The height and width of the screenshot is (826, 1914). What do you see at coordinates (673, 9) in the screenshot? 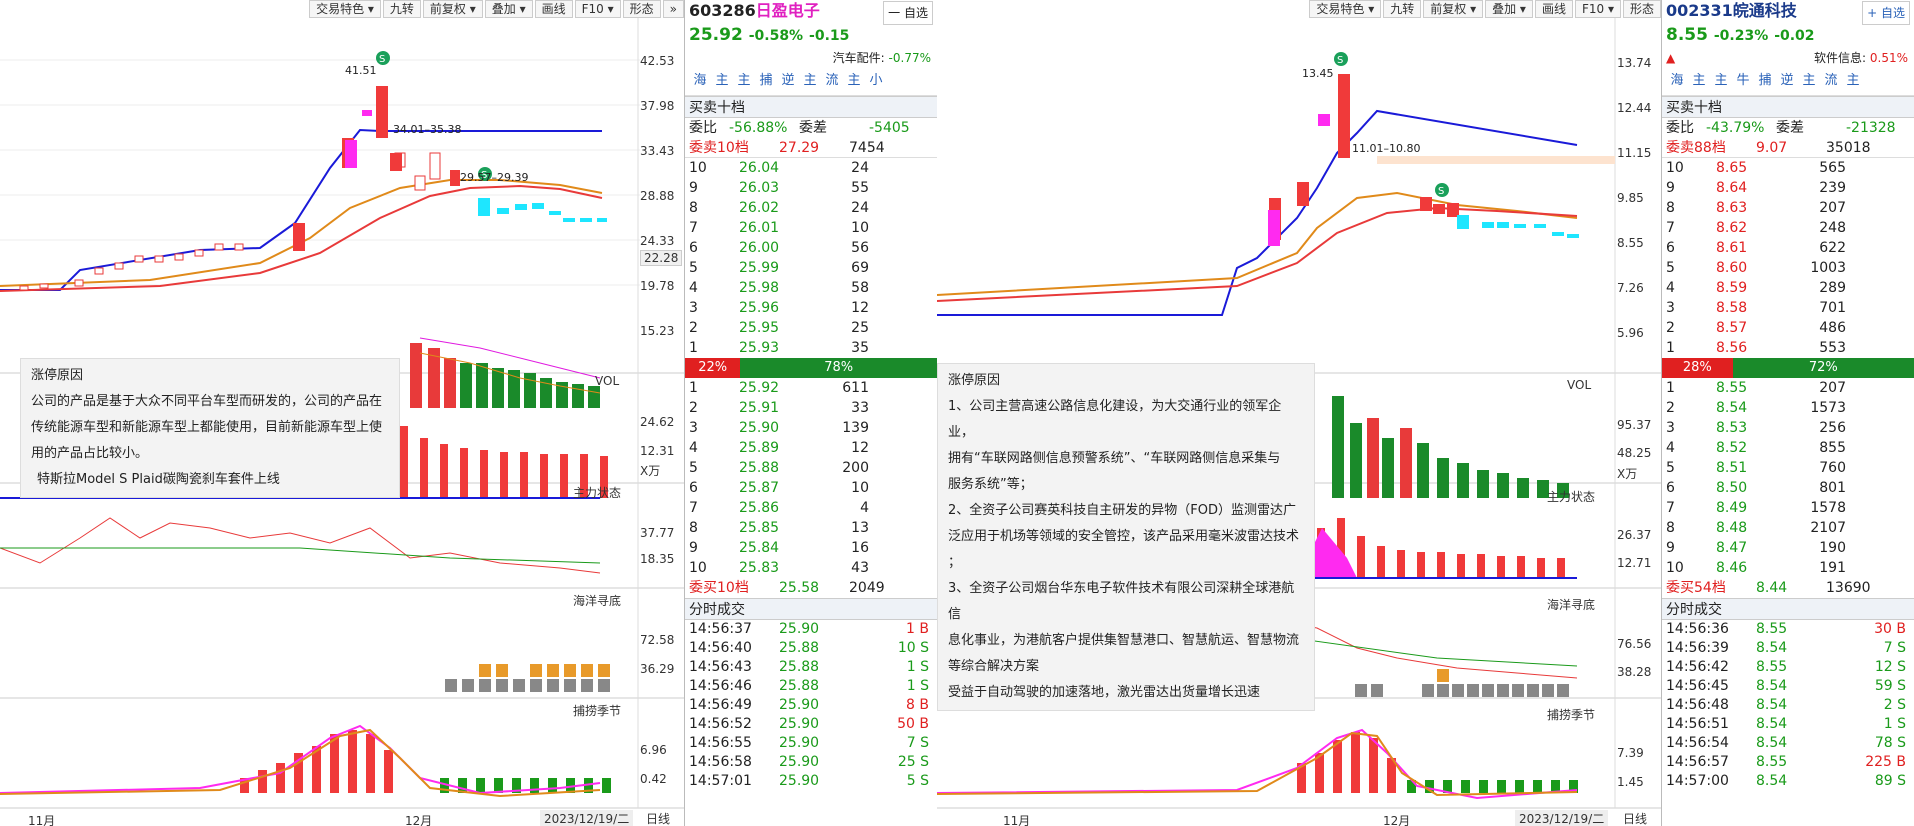
I see `collapse-icon: »` at bounding box center [673, 9].